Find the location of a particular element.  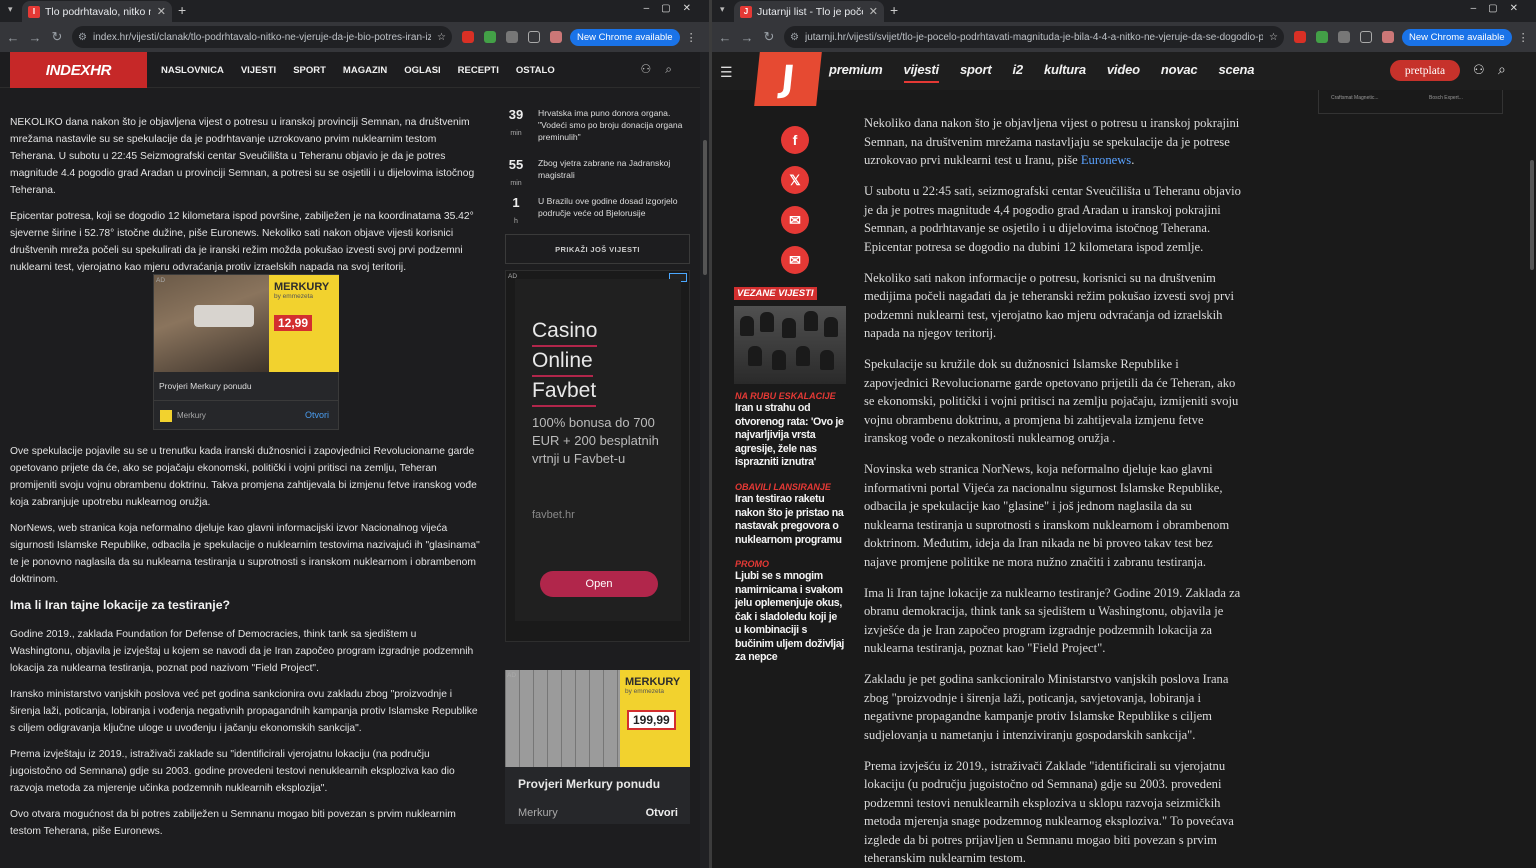

user-icon: ⚇ is located at coordinates (653, 69).